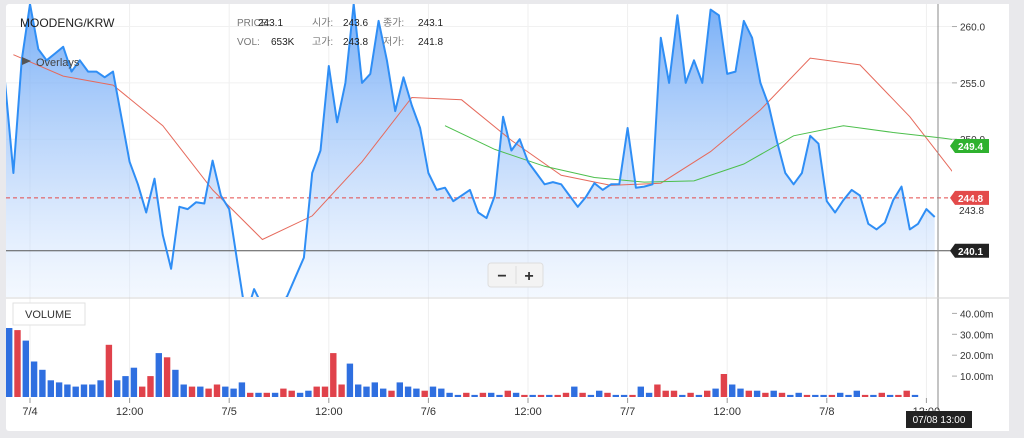 The height and width of the screenshot is (438, 1024). I want to click on zoom-in-button: +, so click(528, 276).